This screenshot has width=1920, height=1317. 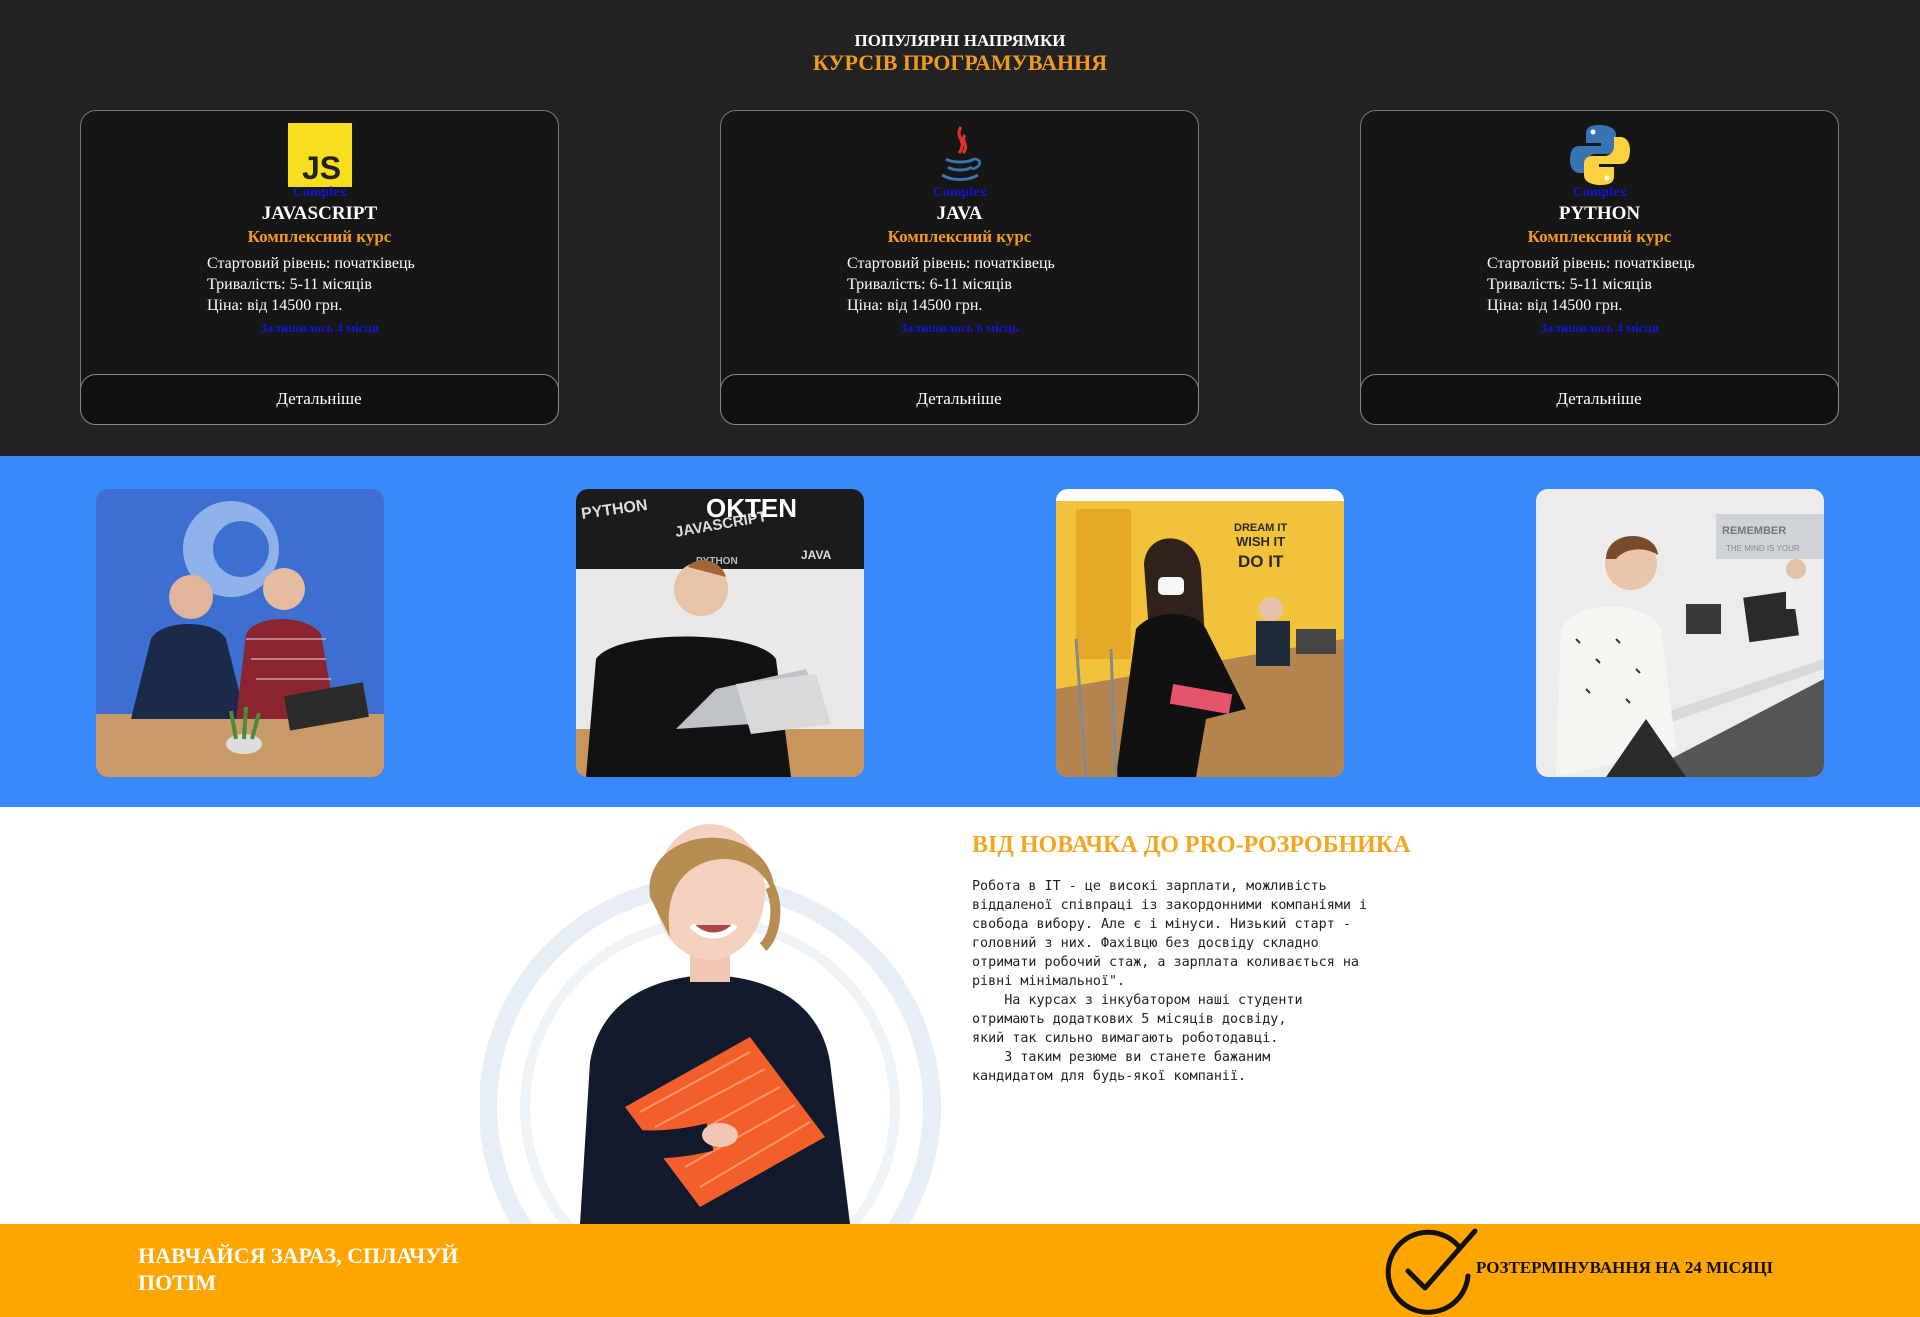 What do you see at coordinates (960, 40) in the screenshot?
I see `section-title-line1: ПОПУЛЯРНІ НАПРЯМКИ` at bounding box center [960, 40].